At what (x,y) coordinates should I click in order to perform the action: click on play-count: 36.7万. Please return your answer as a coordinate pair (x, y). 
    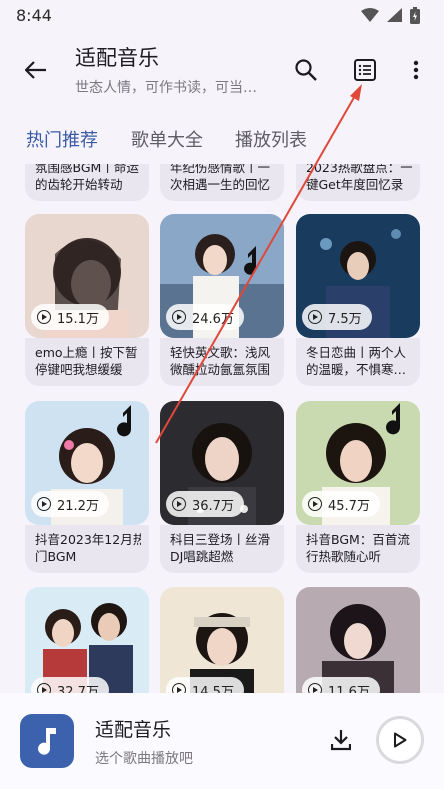
    Looking at the image, I should click on (213, 506).